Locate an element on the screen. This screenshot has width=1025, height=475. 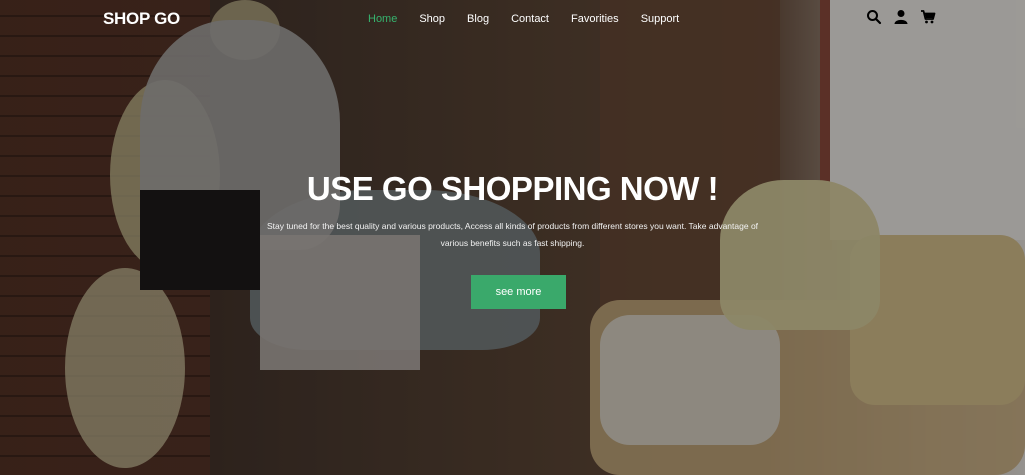
nav-item-contact: Contact is located at coordinates (530, 19).